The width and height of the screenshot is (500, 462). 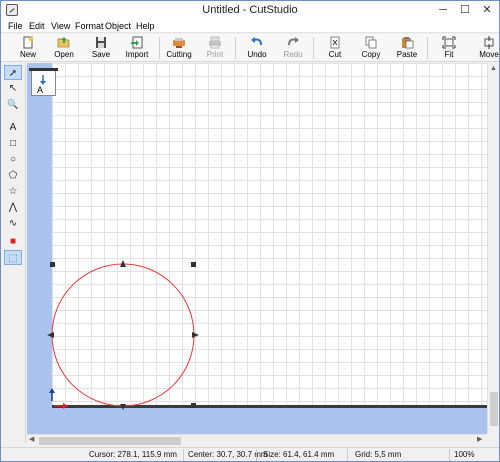 I want to click on copy-button: Copy, so click(x=371, y=48).